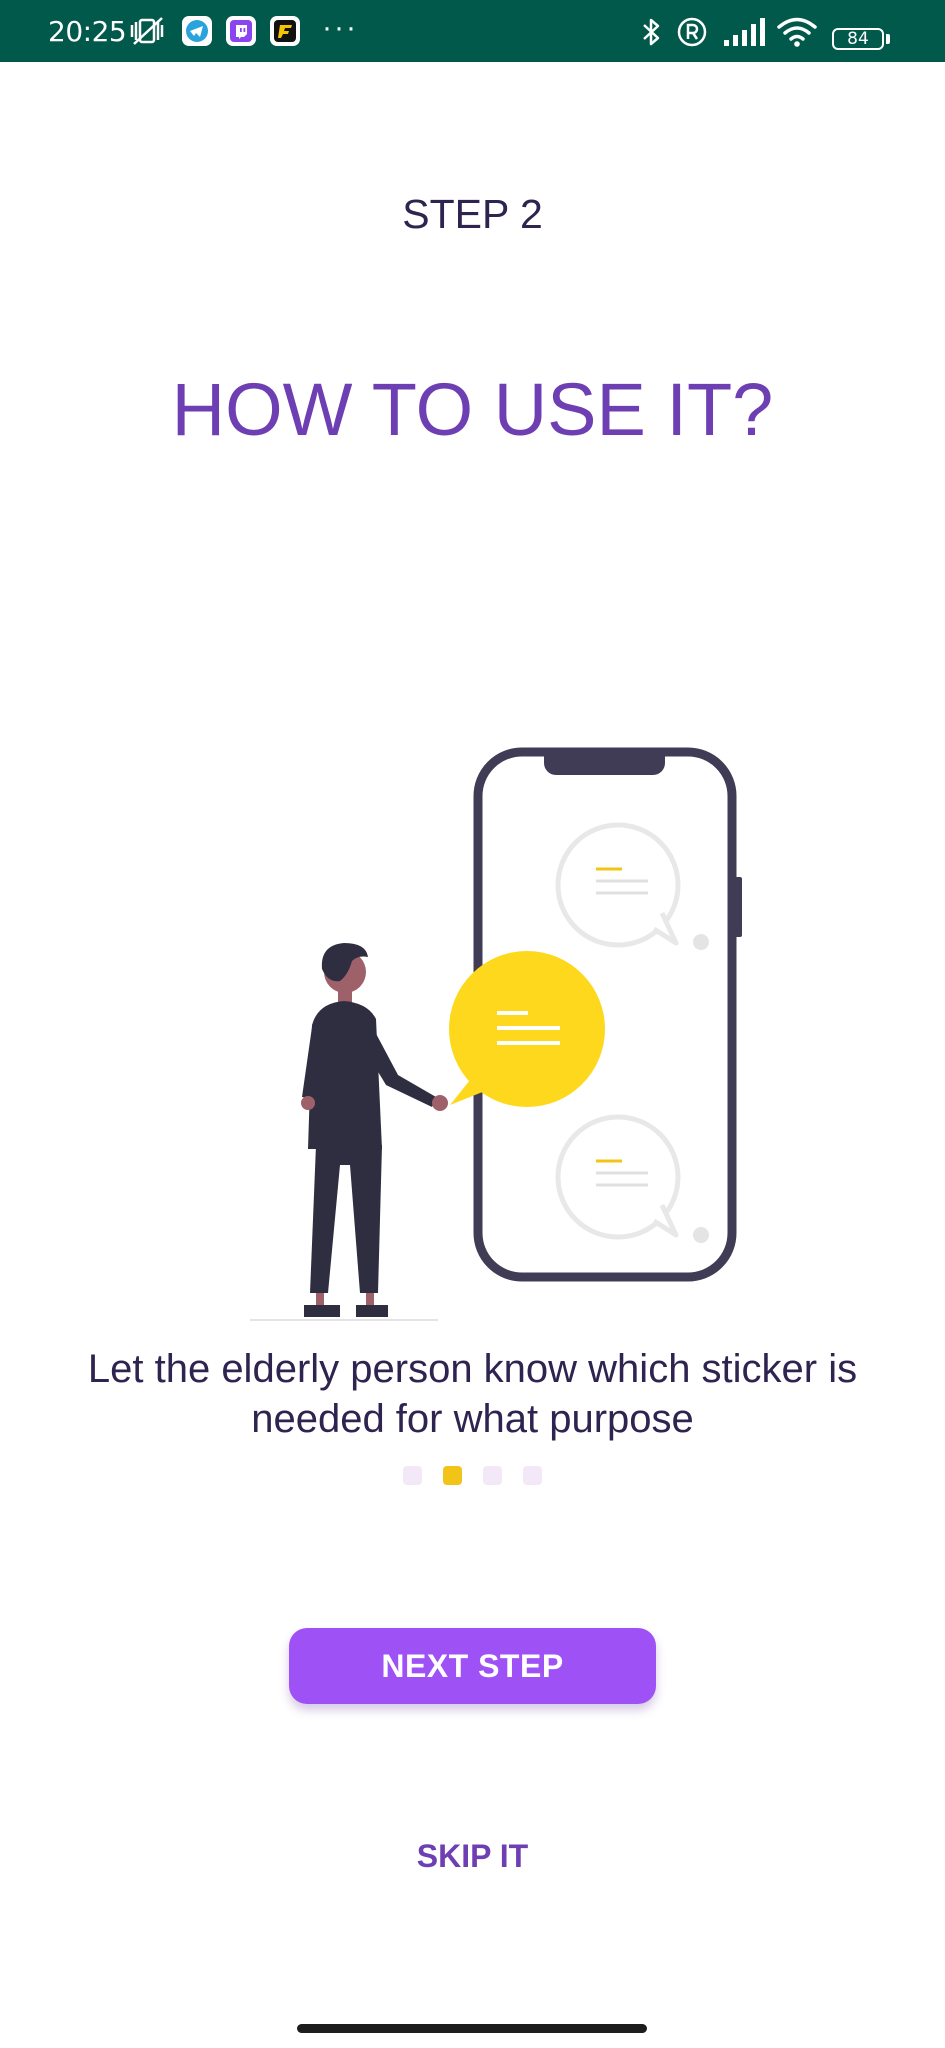 This screenshot has width=945, height=2048. Describe the element at coordinates (472, 31) in the screenshot. I see `status-bar: 20:25 ··· 84` at that location.